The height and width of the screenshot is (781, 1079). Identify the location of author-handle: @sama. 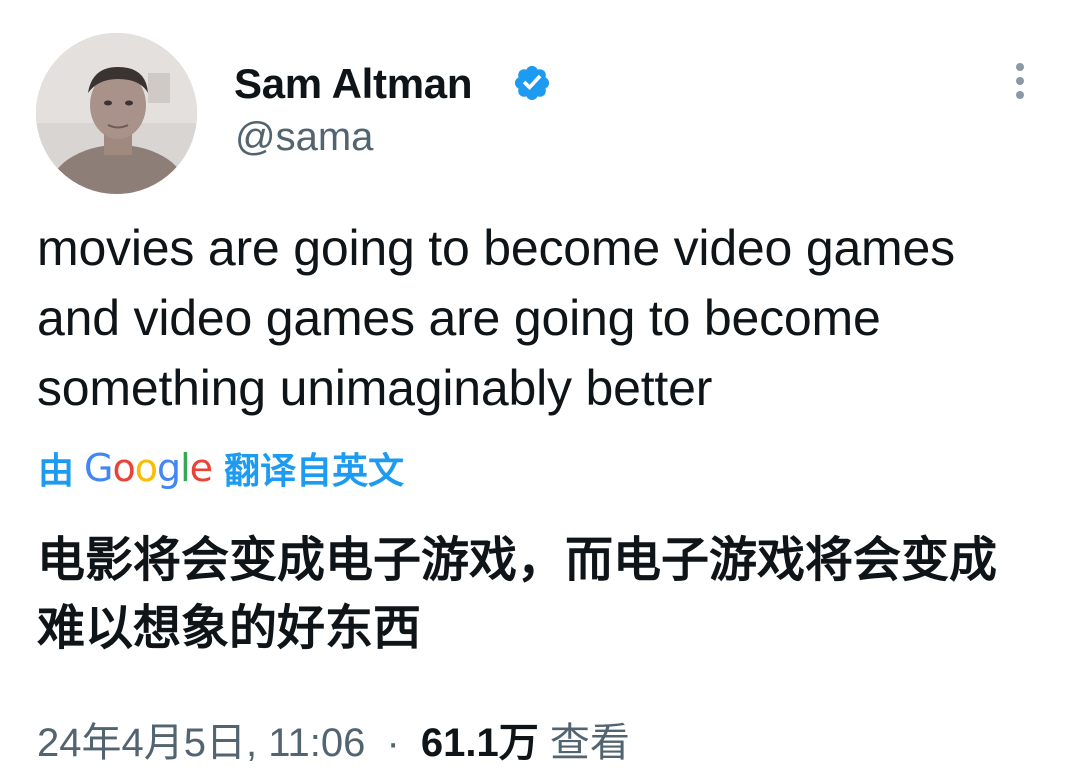
(304, 137).